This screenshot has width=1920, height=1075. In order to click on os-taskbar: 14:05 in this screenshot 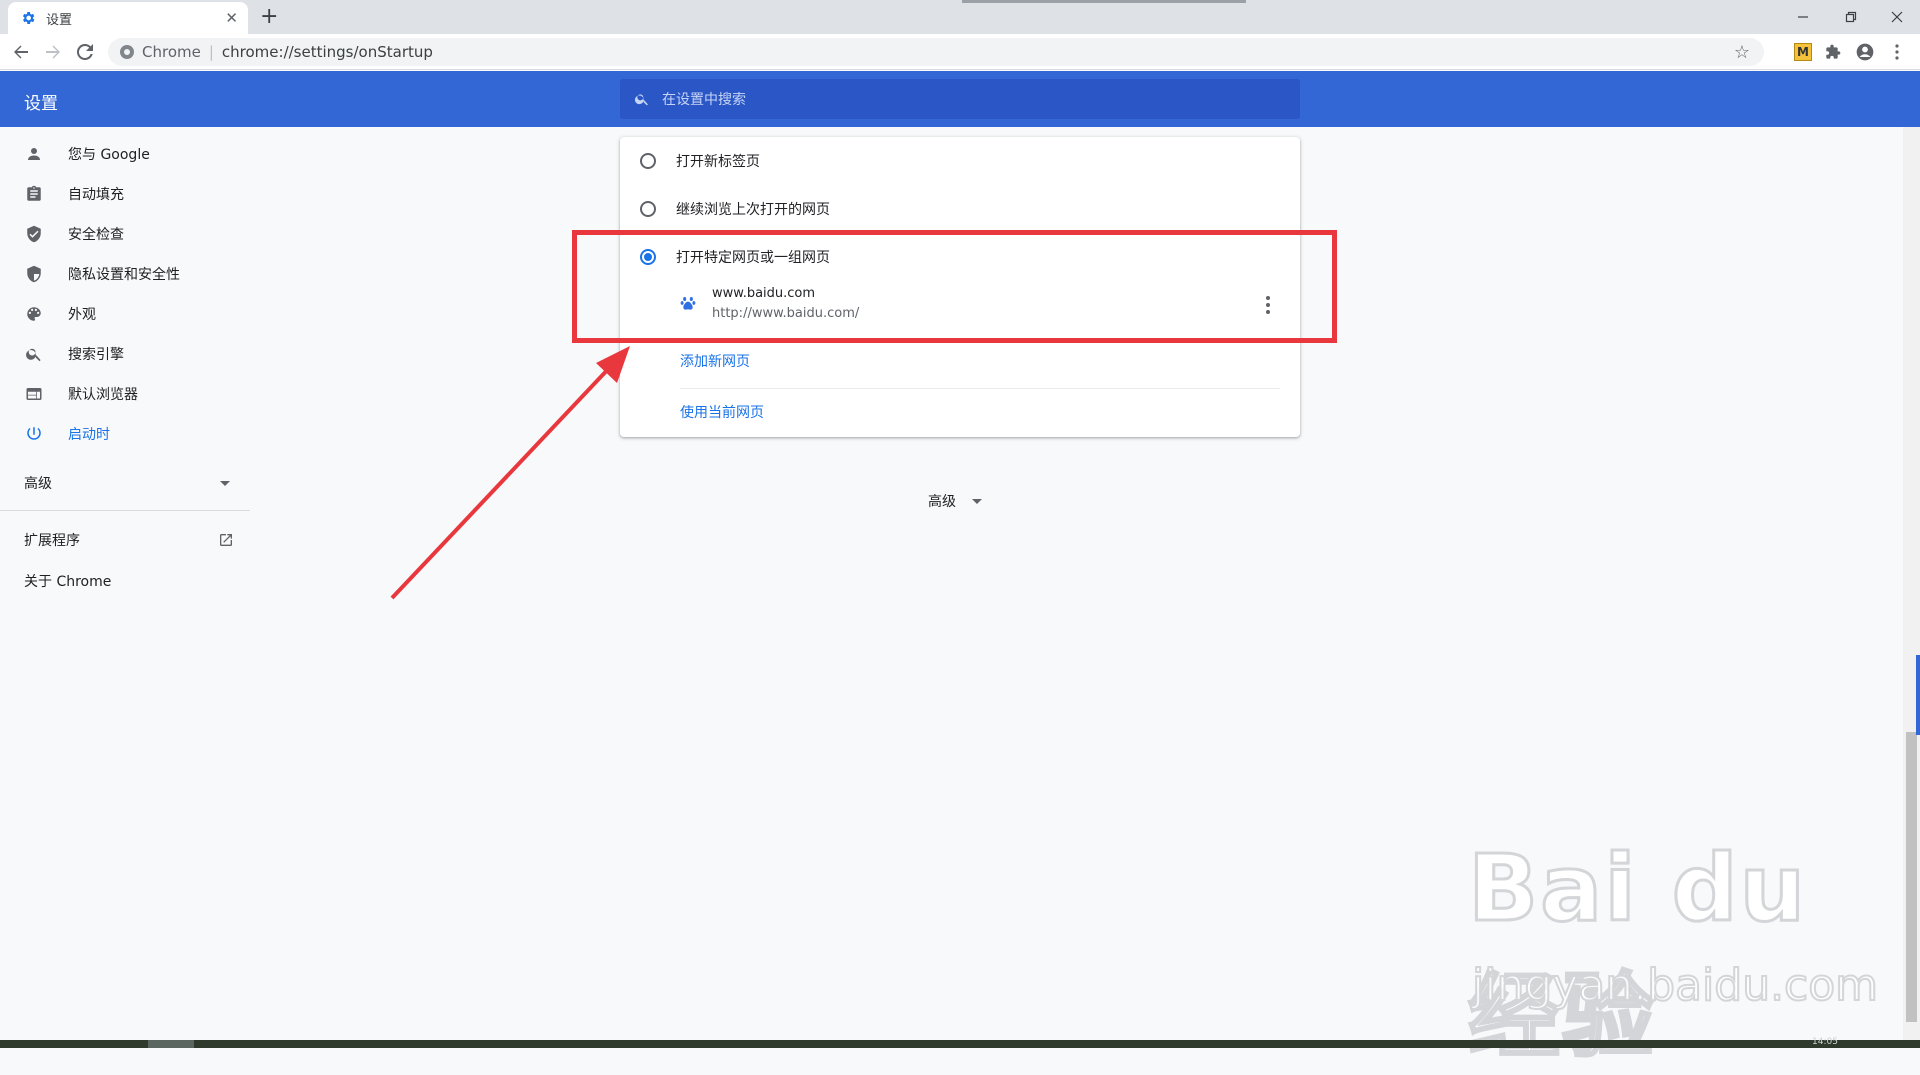, I will do `click(960, 1042)`.